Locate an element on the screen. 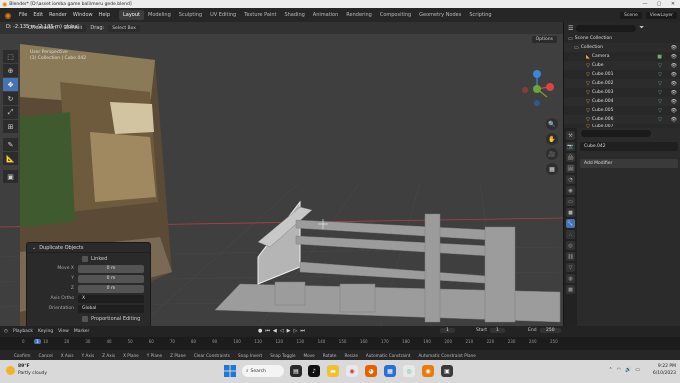 This screenshot has height=383, width=680. axis-ortho-dropdown: X is located at coordinates (111, 298).